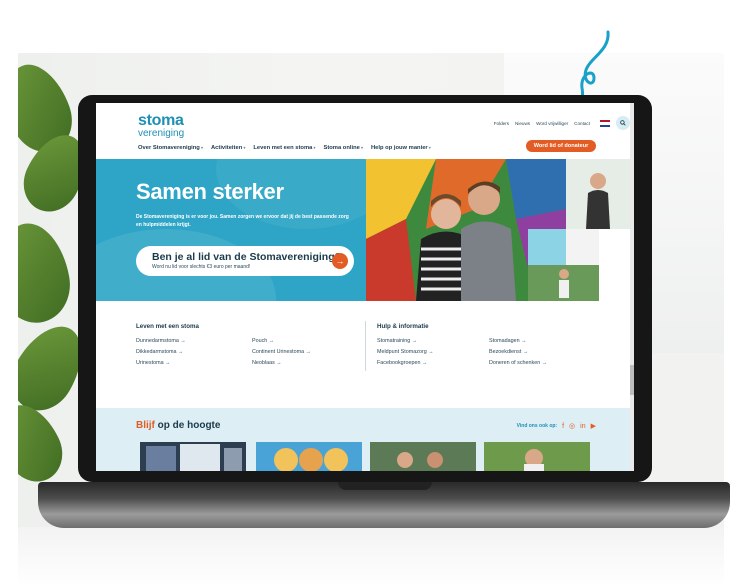 The width and height of the screenshot is (742, 587). I want to click on nav-activiteiten: Activiteiten, so click(228, 148).